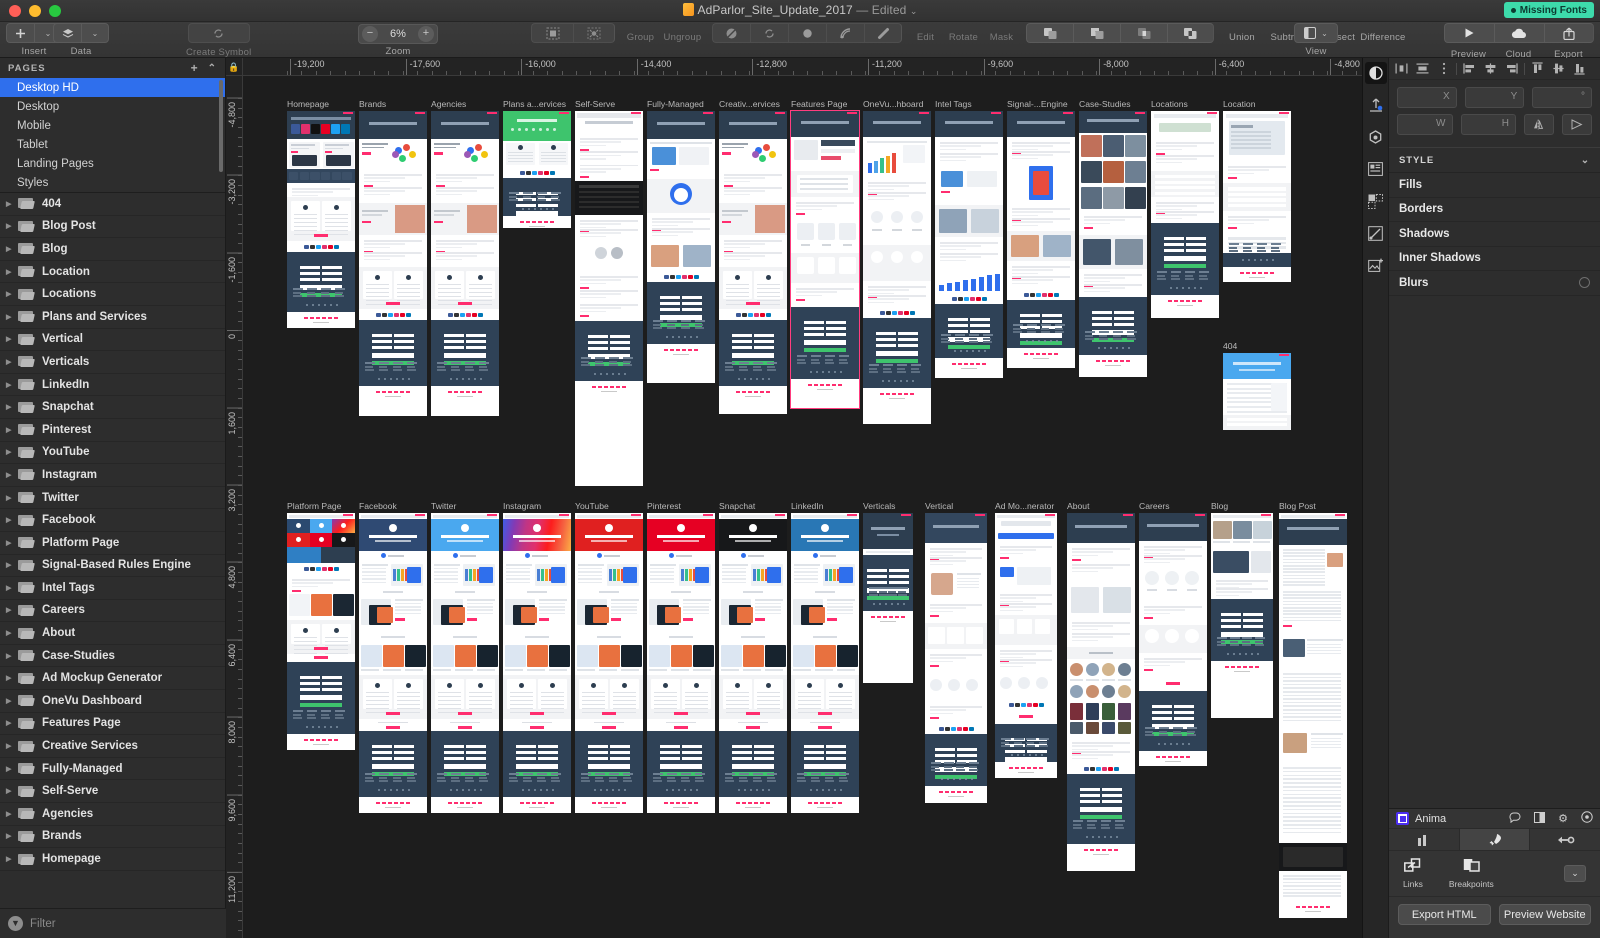 This screenshot has width=1600, height=938. Describe the element at coordinates (807, 33) in the screenshot. I see `mask-button` at that location.